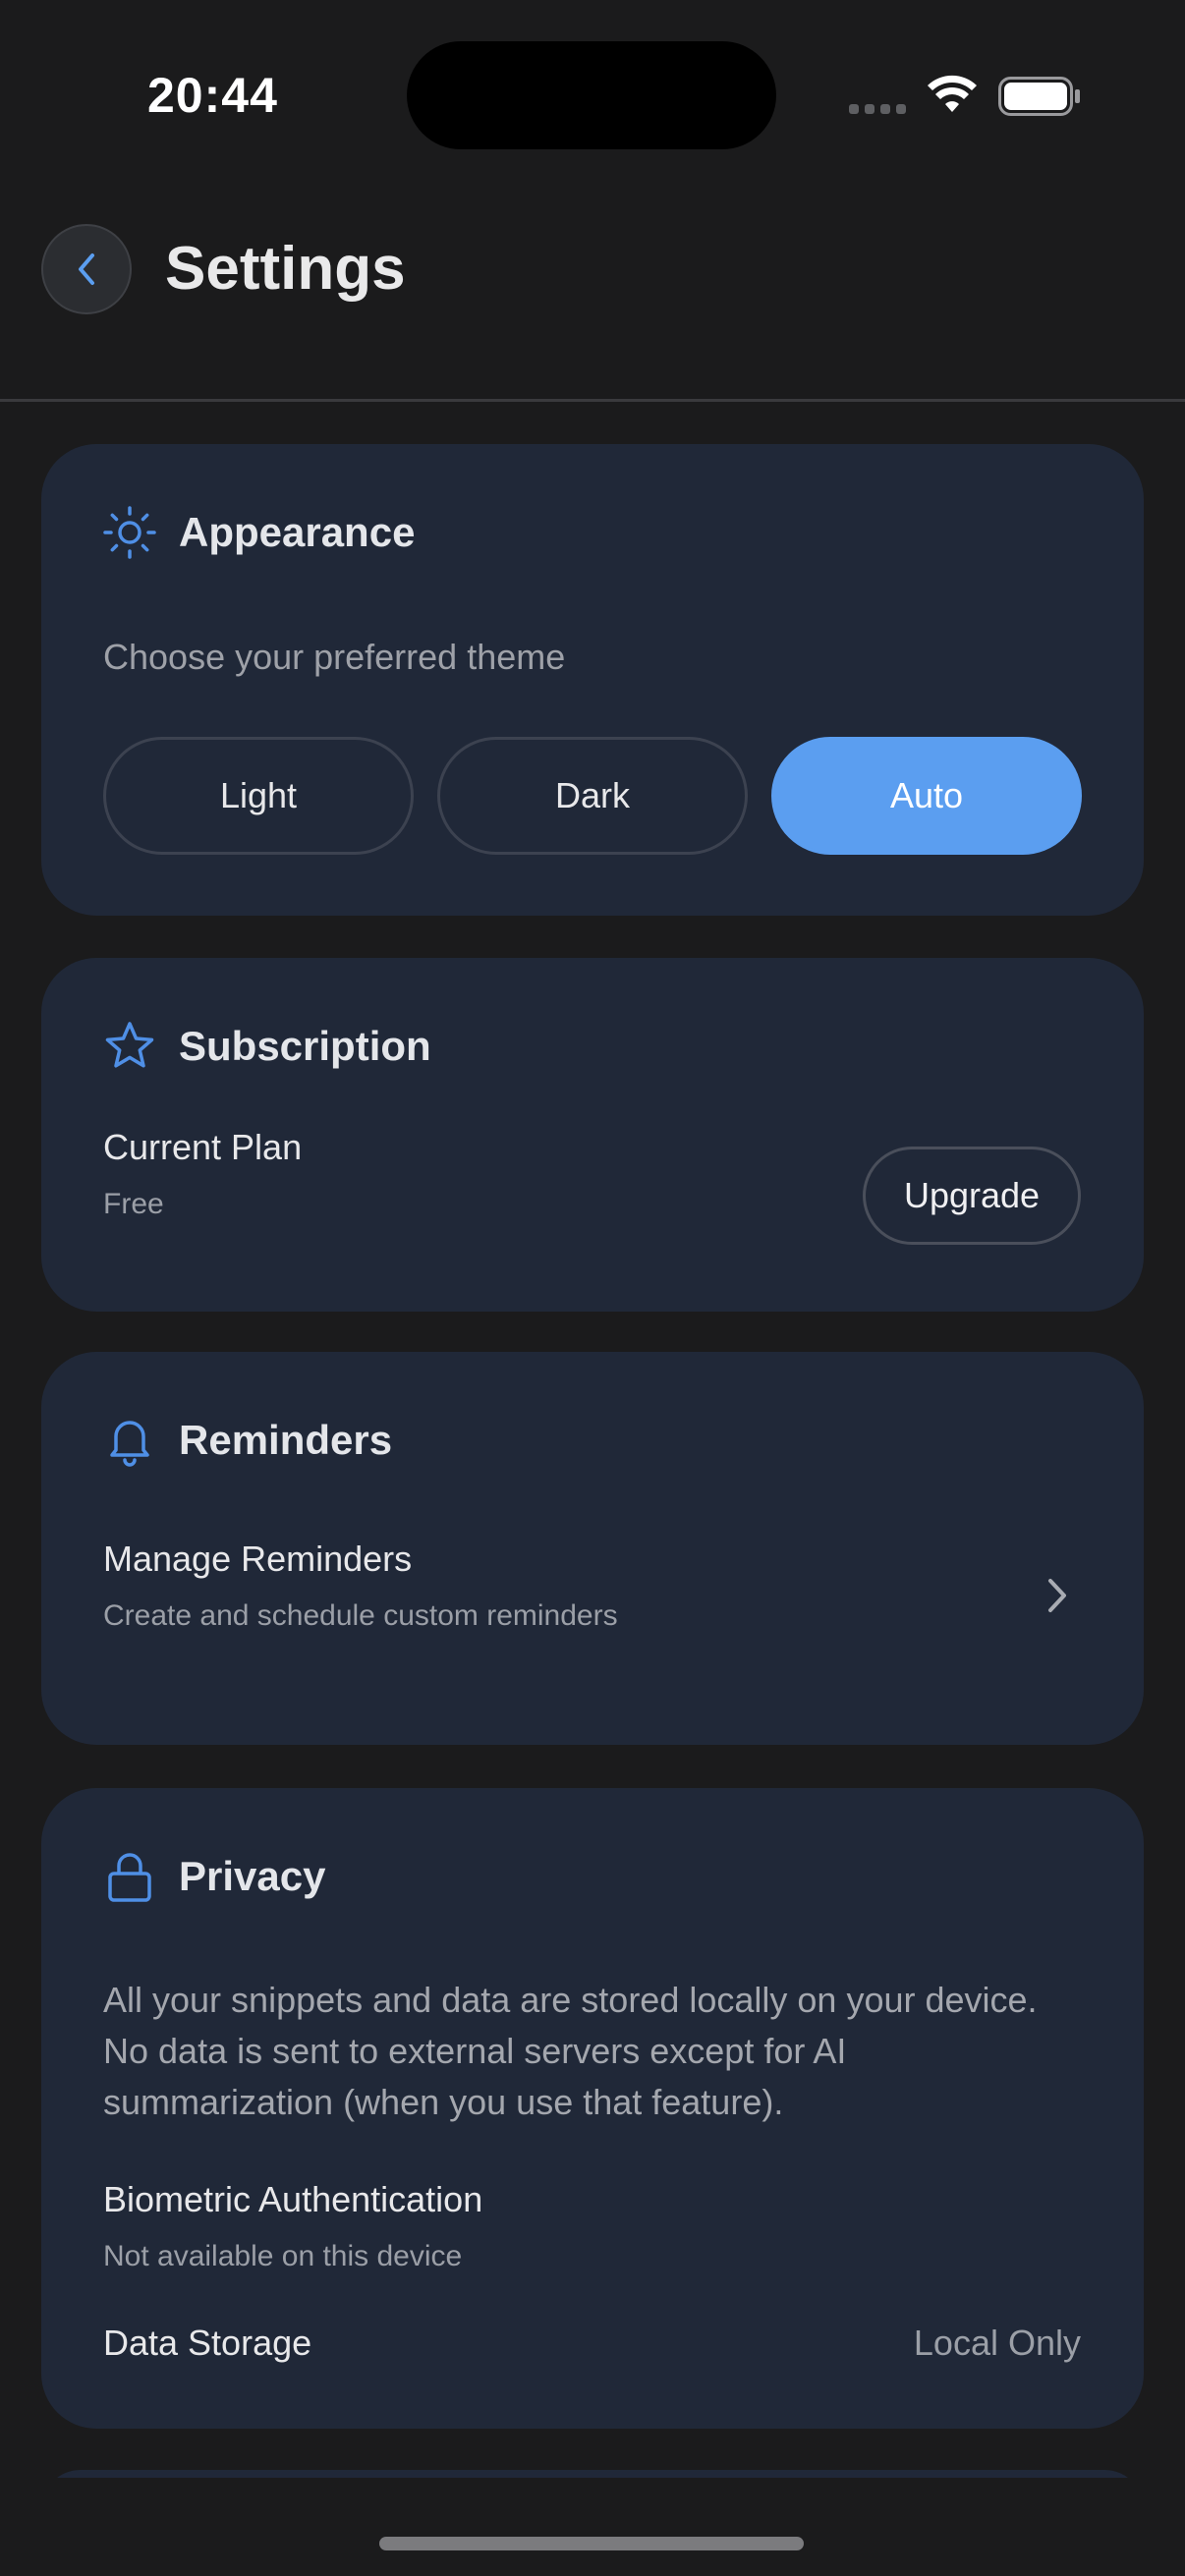 Image resolution: width=1185 pixels, height=2576 pixels. I want to click on privacy-title: Privacy, so click(253, 1876).